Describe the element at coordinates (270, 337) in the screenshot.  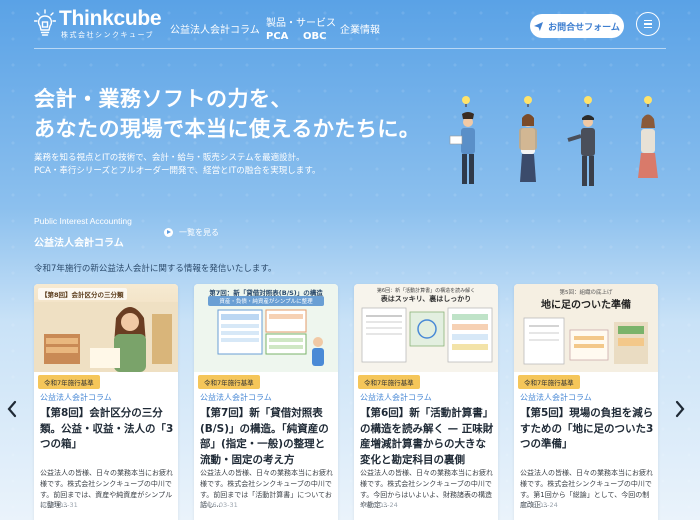
I see `balance-sheet-illustration` at that location.